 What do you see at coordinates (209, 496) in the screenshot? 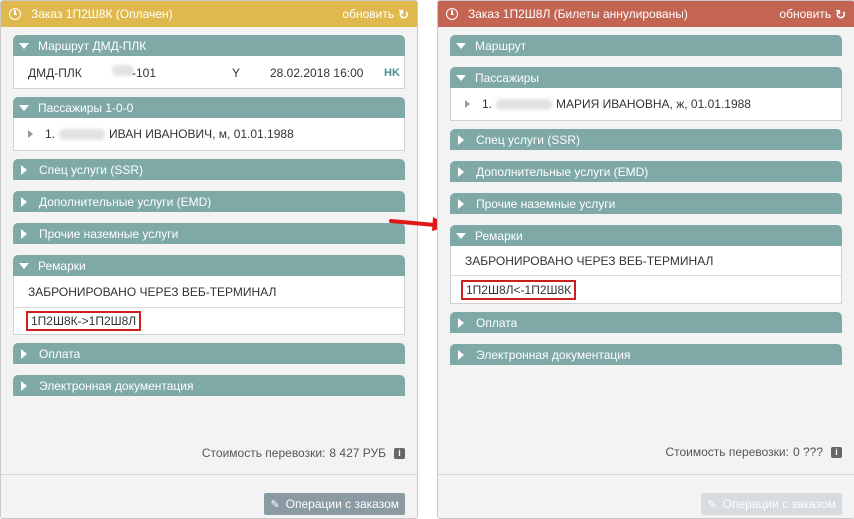
I see `panel-footer: ✎ Операции с заказом` at bounding box center [209, 496].